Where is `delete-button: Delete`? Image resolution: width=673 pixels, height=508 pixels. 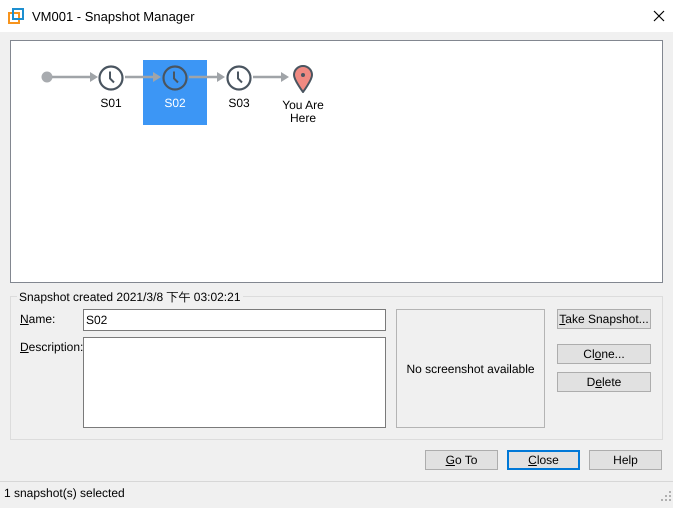 delete-button: Delete is located at coordinates (604, 382).